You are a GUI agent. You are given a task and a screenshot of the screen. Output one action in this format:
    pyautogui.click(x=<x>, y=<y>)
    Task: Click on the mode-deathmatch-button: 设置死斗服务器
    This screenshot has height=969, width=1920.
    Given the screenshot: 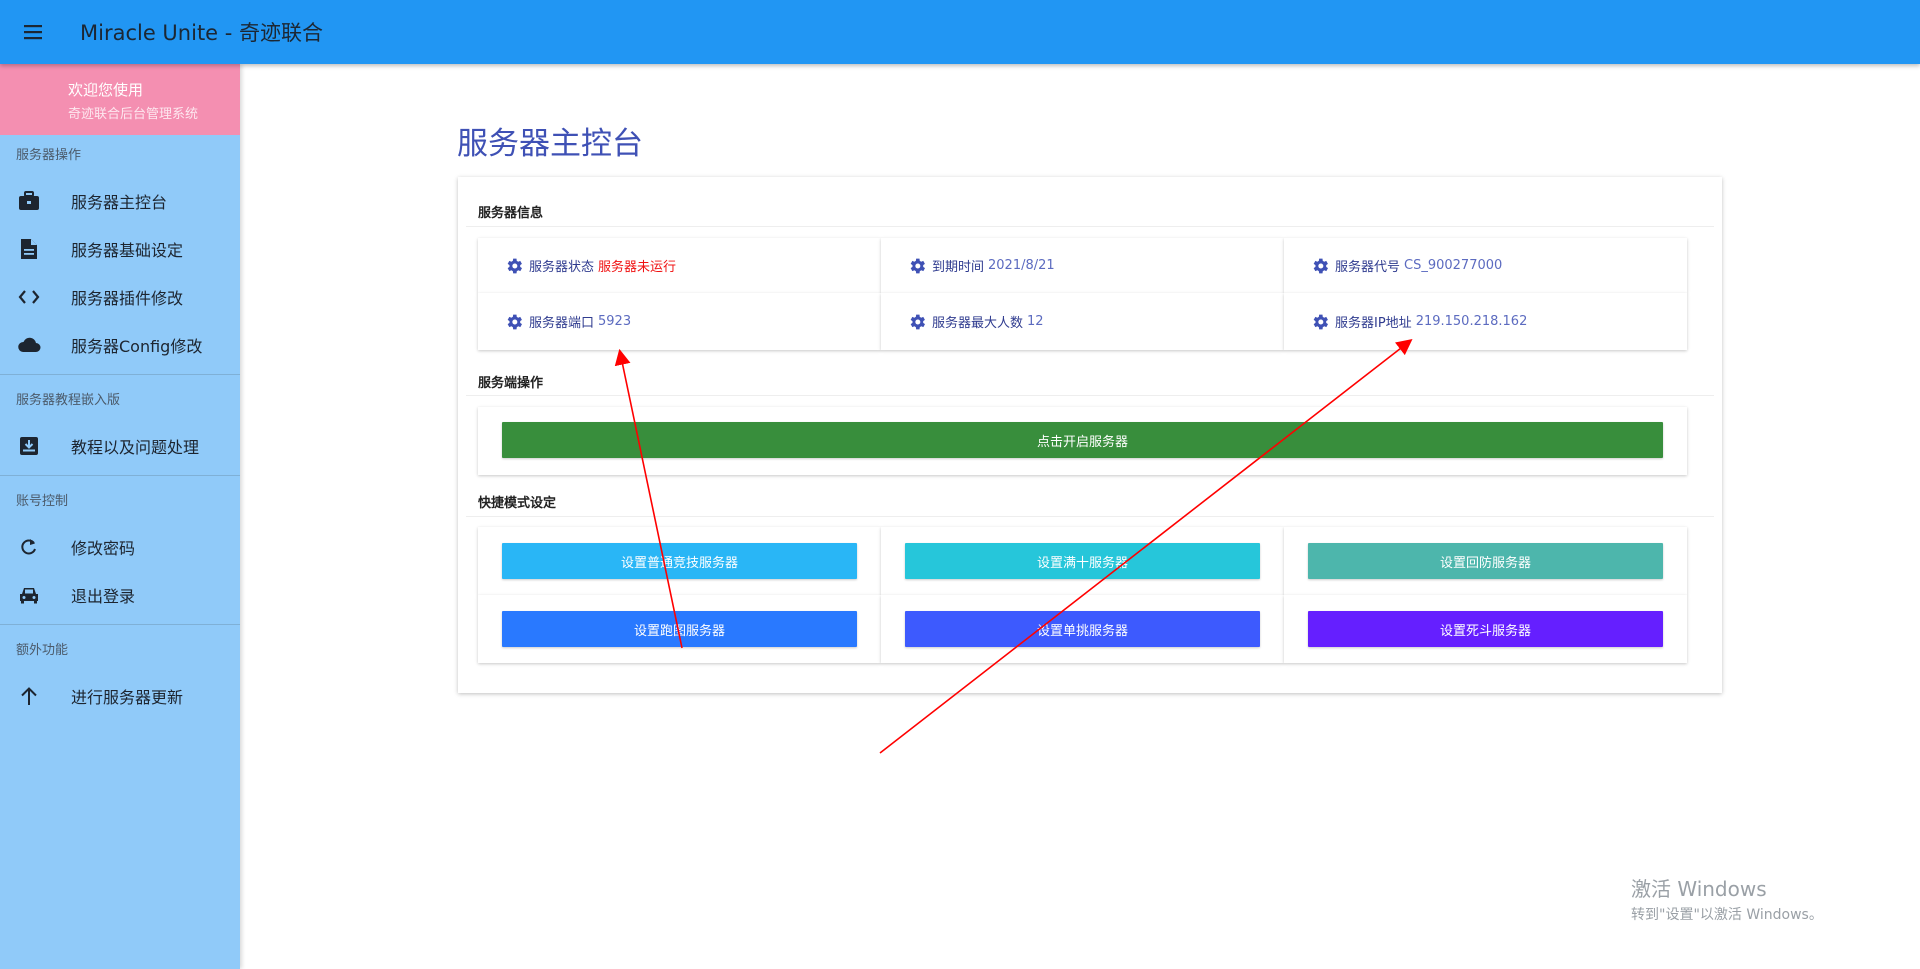 What is the action you would take?
    pyautogui.click(x=1485, y=629)
    